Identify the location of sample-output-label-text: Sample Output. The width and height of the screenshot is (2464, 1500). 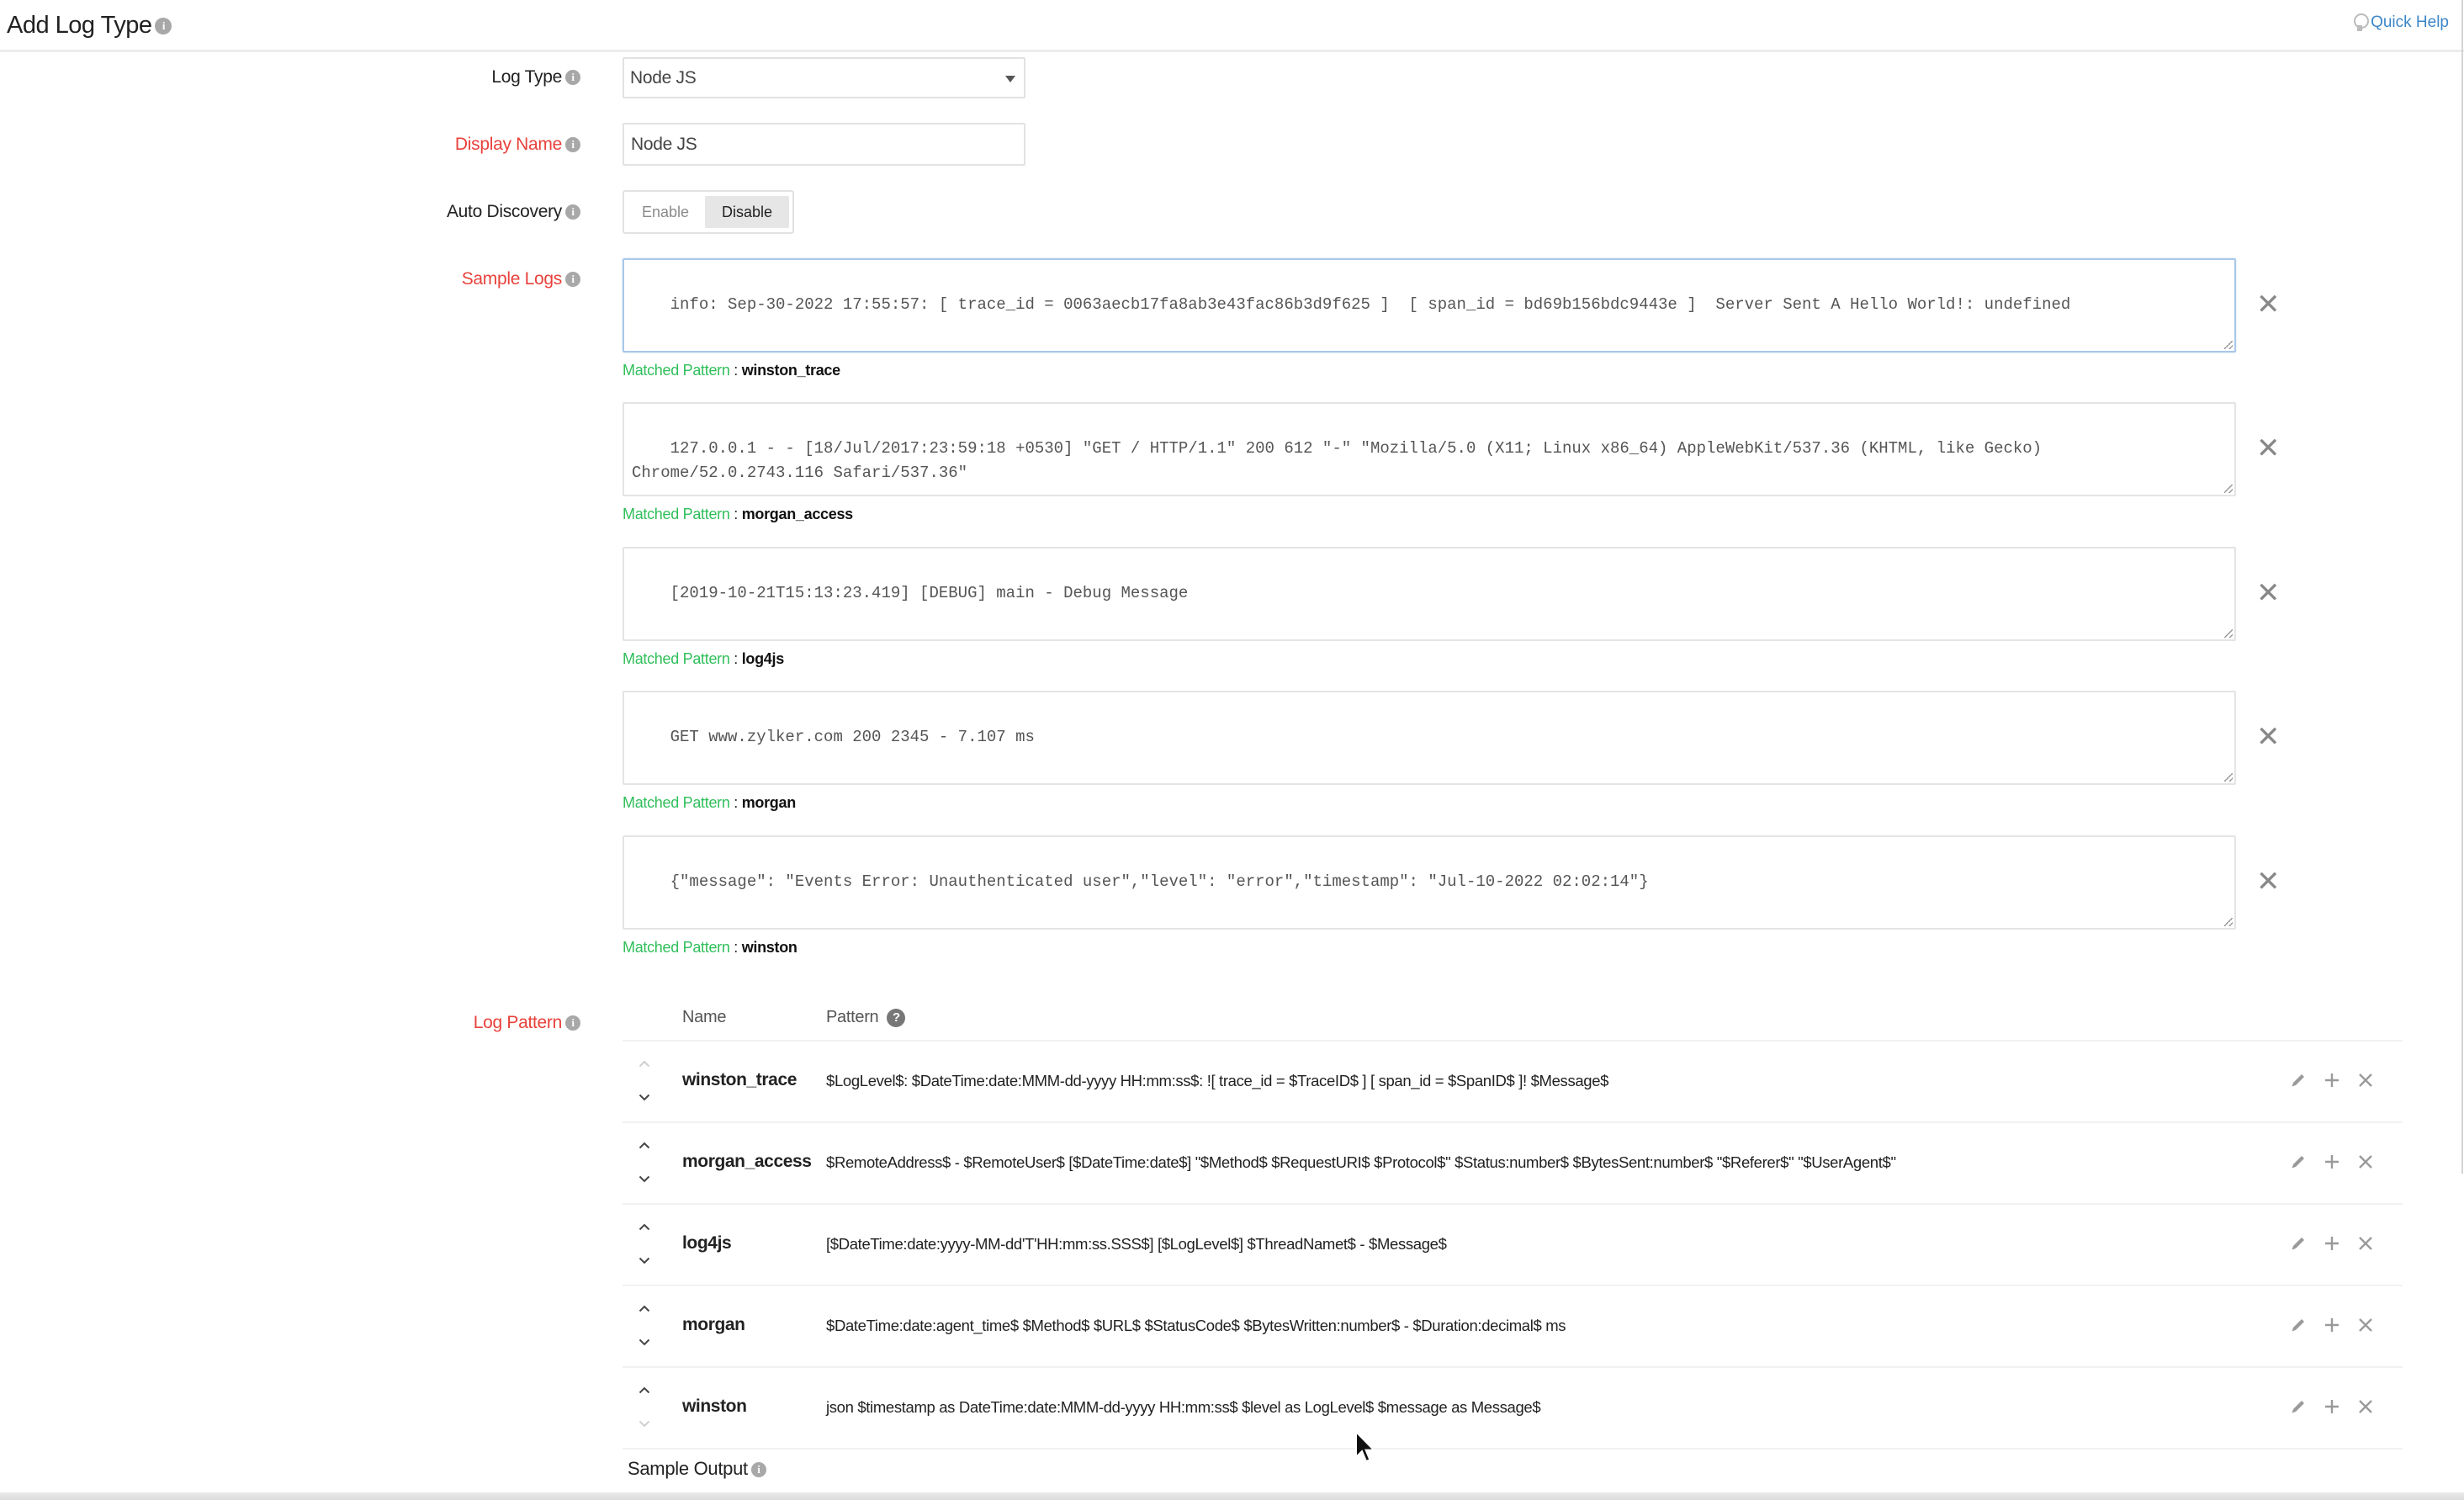
(688, 1469).